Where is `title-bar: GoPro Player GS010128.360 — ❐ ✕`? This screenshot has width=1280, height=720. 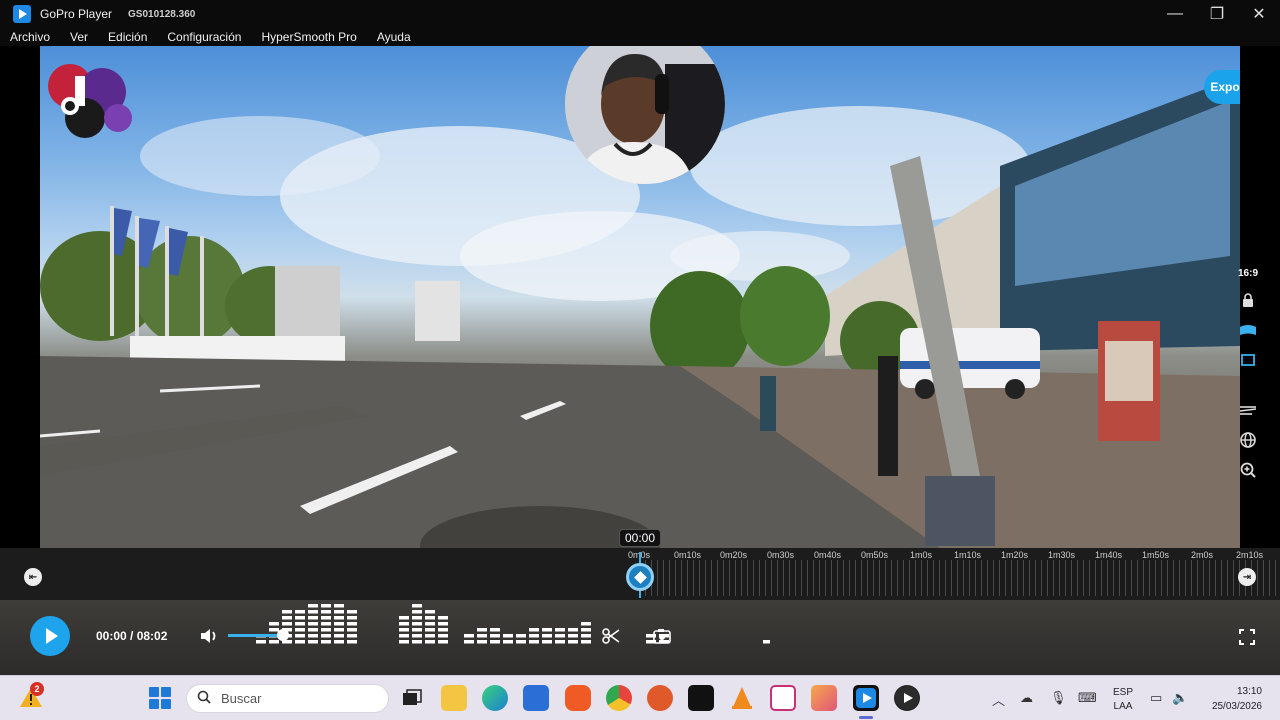 title-bar: GoPro Player GS010128.360 — ❐ ✕ is located at coordinates (640, 14).